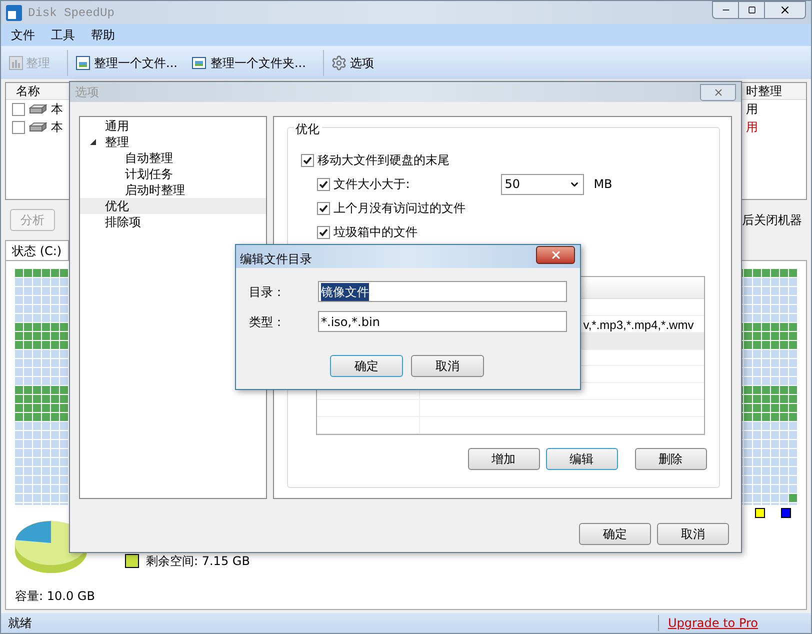 The width and height of the screenshot is (812, 634). What do you see at coordinates (83, 62) in the screenshot?
I see `document-icon` at bounding box center [83, 62].